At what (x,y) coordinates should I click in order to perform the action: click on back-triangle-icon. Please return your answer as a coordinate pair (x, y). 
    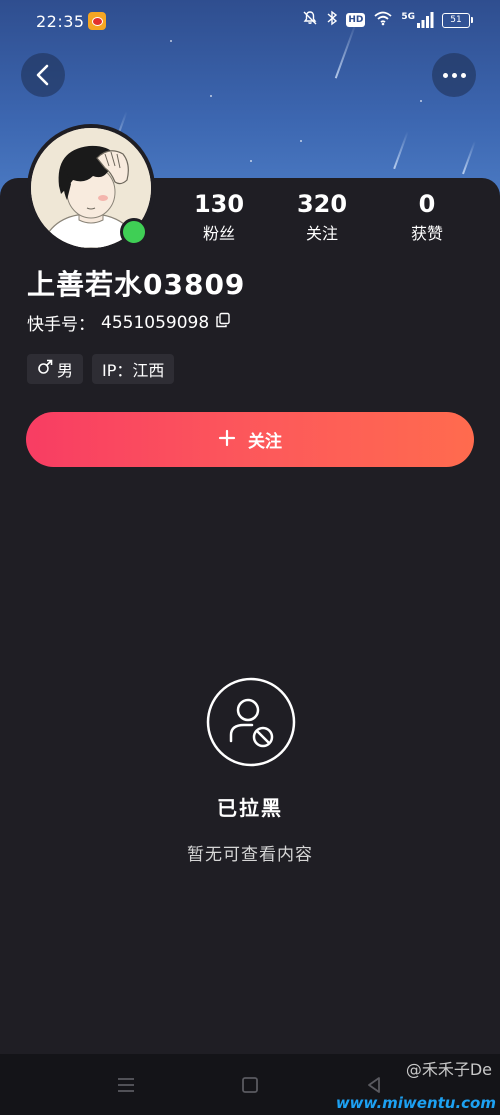
    Looking at the image, I should click on (374, 1085).